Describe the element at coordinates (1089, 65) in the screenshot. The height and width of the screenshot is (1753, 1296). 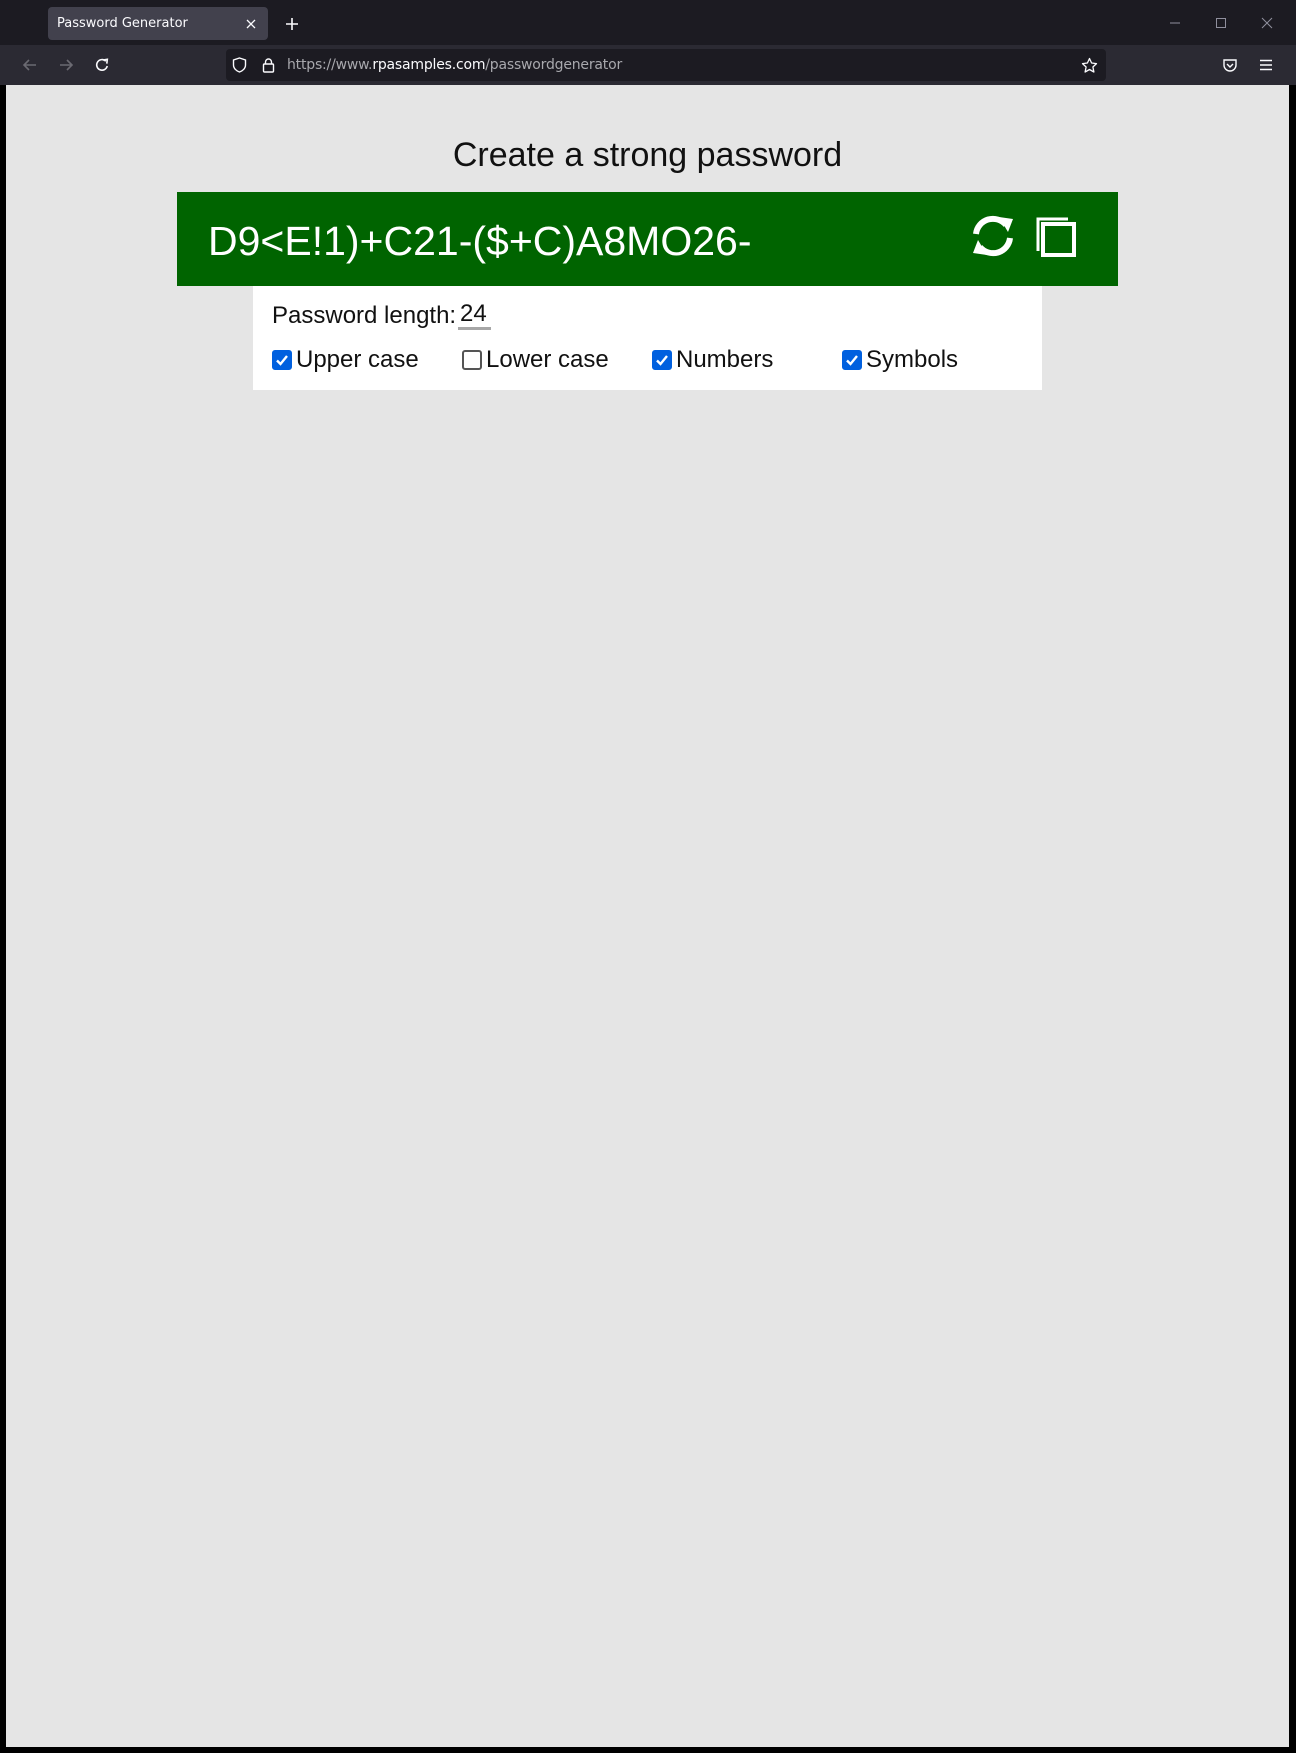
I see `bookmark-star-icon` at that location.